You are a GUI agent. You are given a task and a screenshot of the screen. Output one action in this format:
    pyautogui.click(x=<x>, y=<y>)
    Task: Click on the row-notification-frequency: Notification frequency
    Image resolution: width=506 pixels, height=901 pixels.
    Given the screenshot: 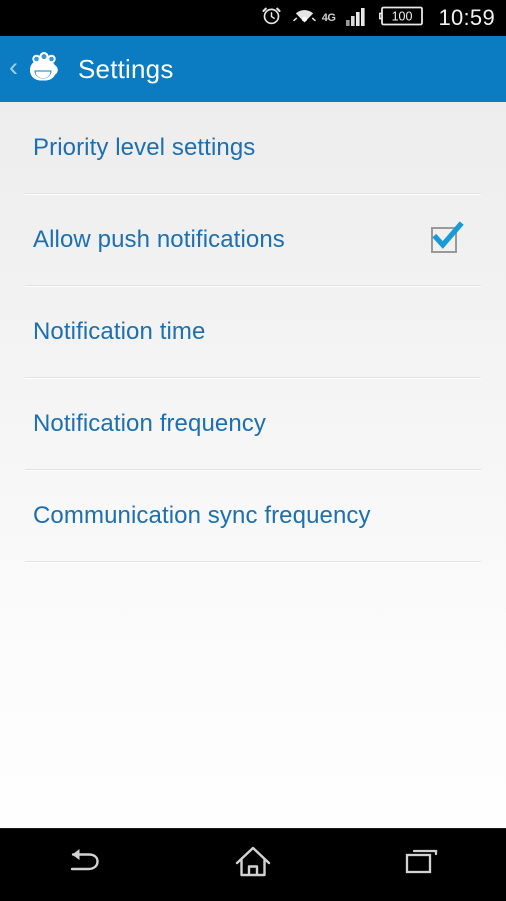 What is the action you would take?
    pyautogui.click(x=253, y=423)
    